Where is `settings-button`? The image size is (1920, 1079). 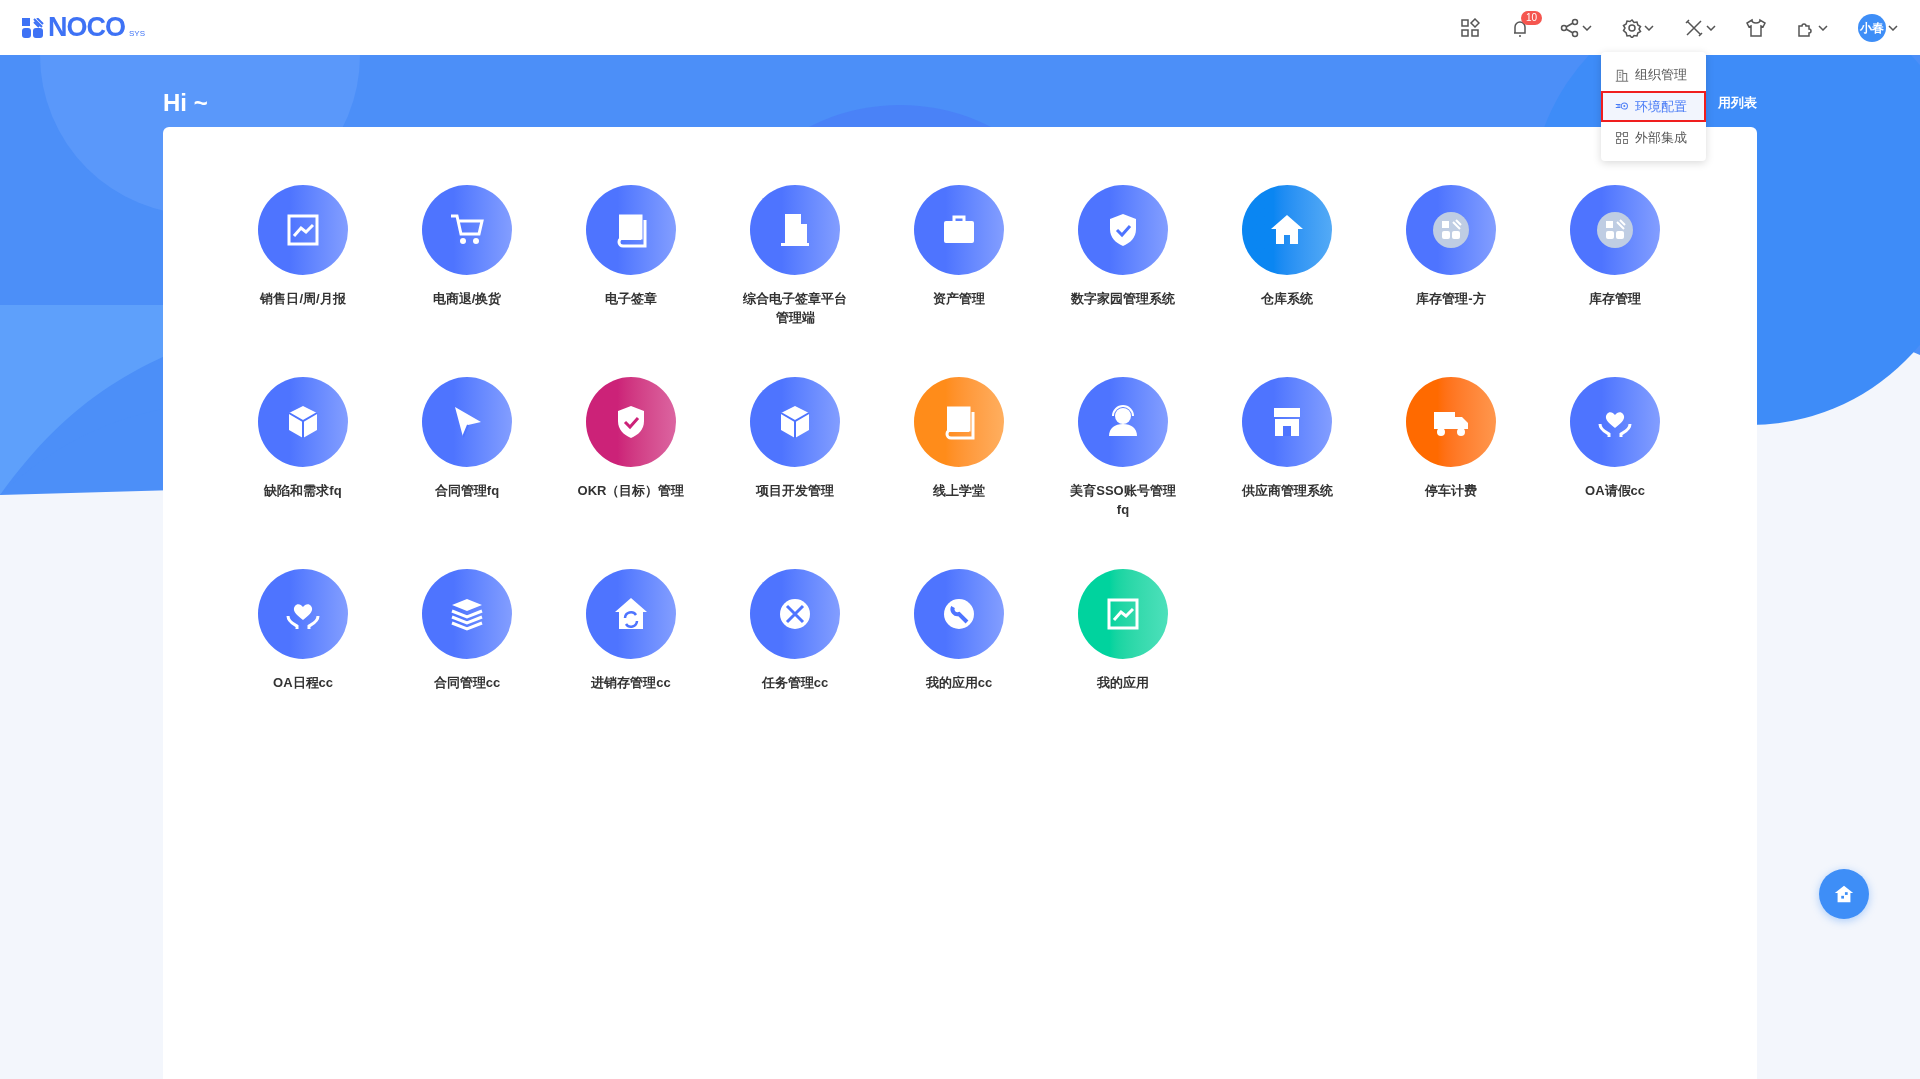
settings-button is located at coordinates (1638, 27).